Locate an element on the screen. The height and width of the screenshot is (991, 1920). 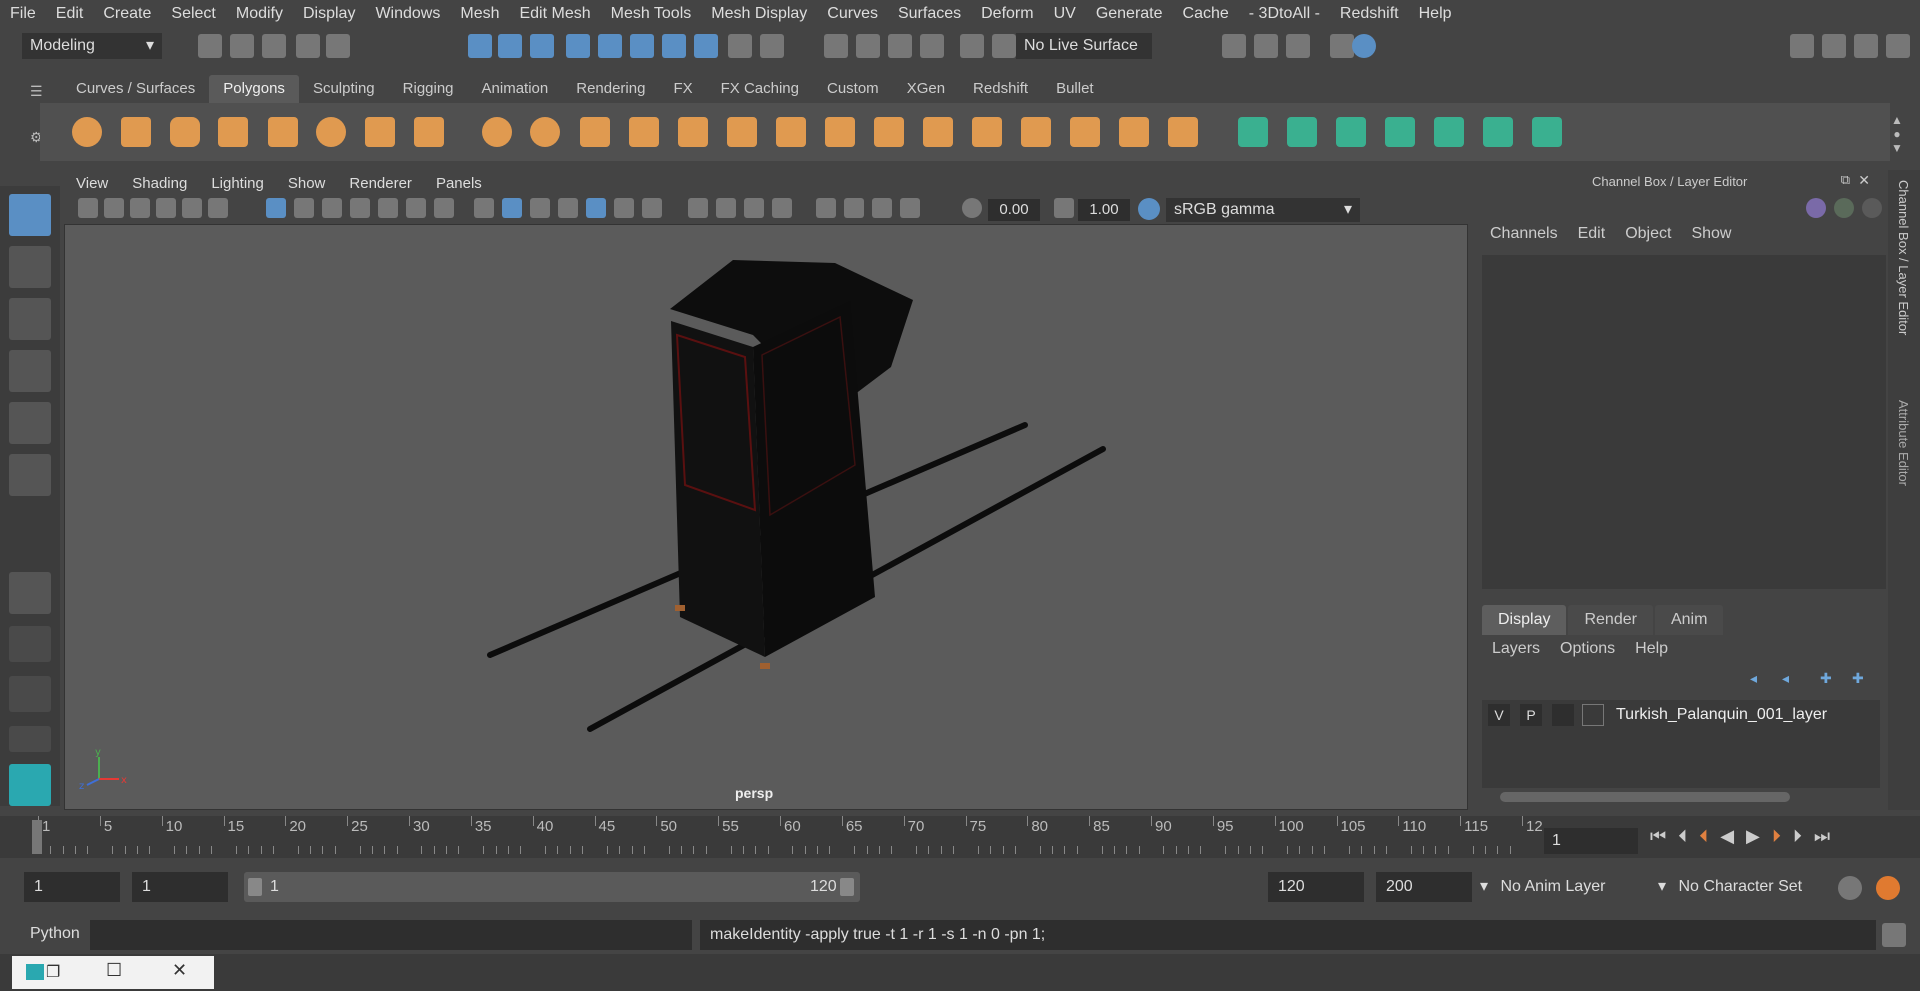
safe-action-icon is located at coordinates (416, 208).